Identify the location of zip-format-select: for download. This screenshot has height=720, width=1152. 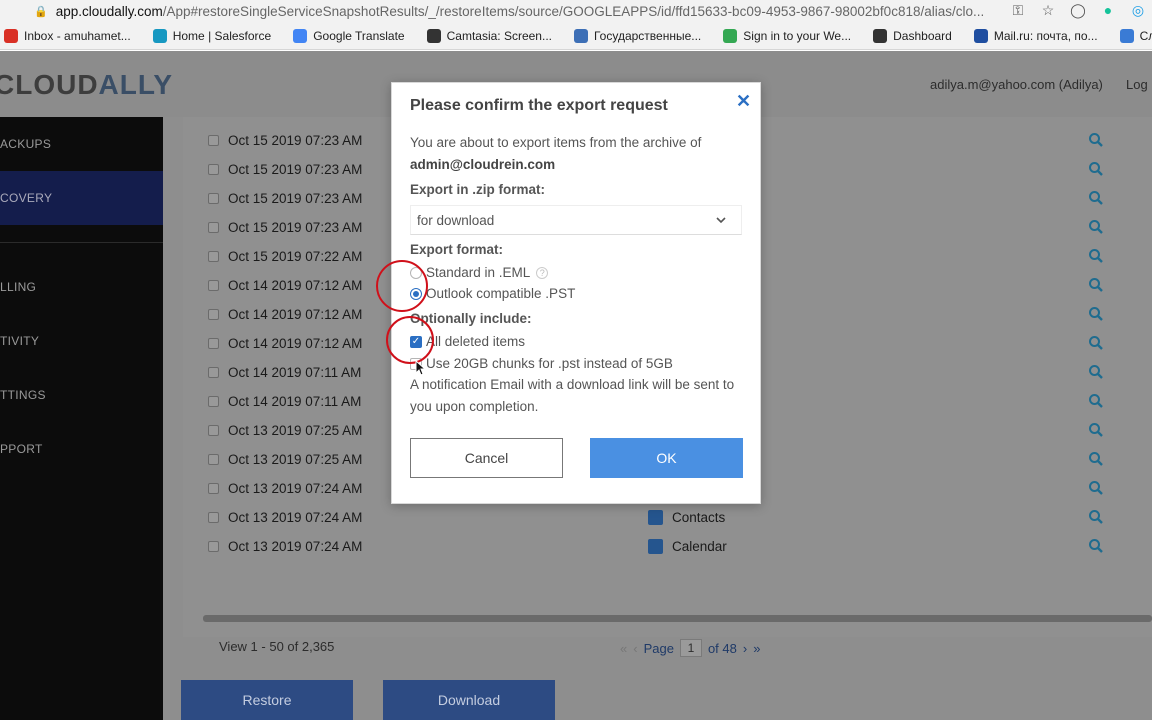
(576, 220).